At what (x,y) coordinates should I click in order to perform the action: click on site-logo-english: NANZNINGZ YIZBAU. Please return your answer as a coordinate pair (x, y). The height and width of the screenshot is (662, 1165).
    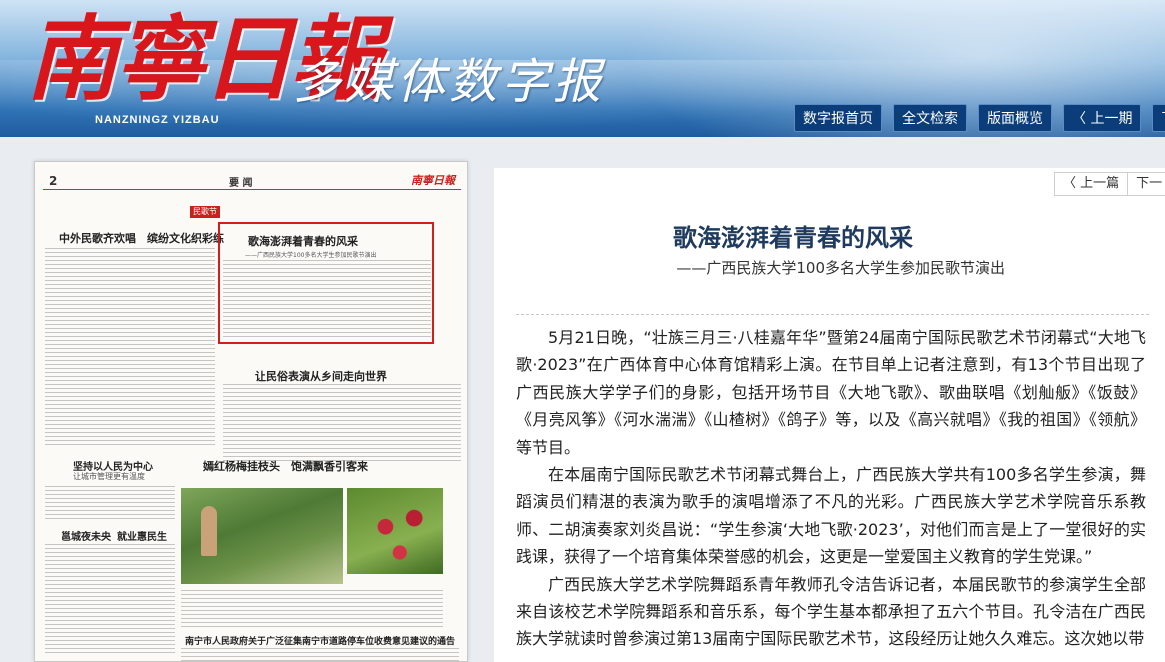
    Looking at the image, I should click on (157, 120).